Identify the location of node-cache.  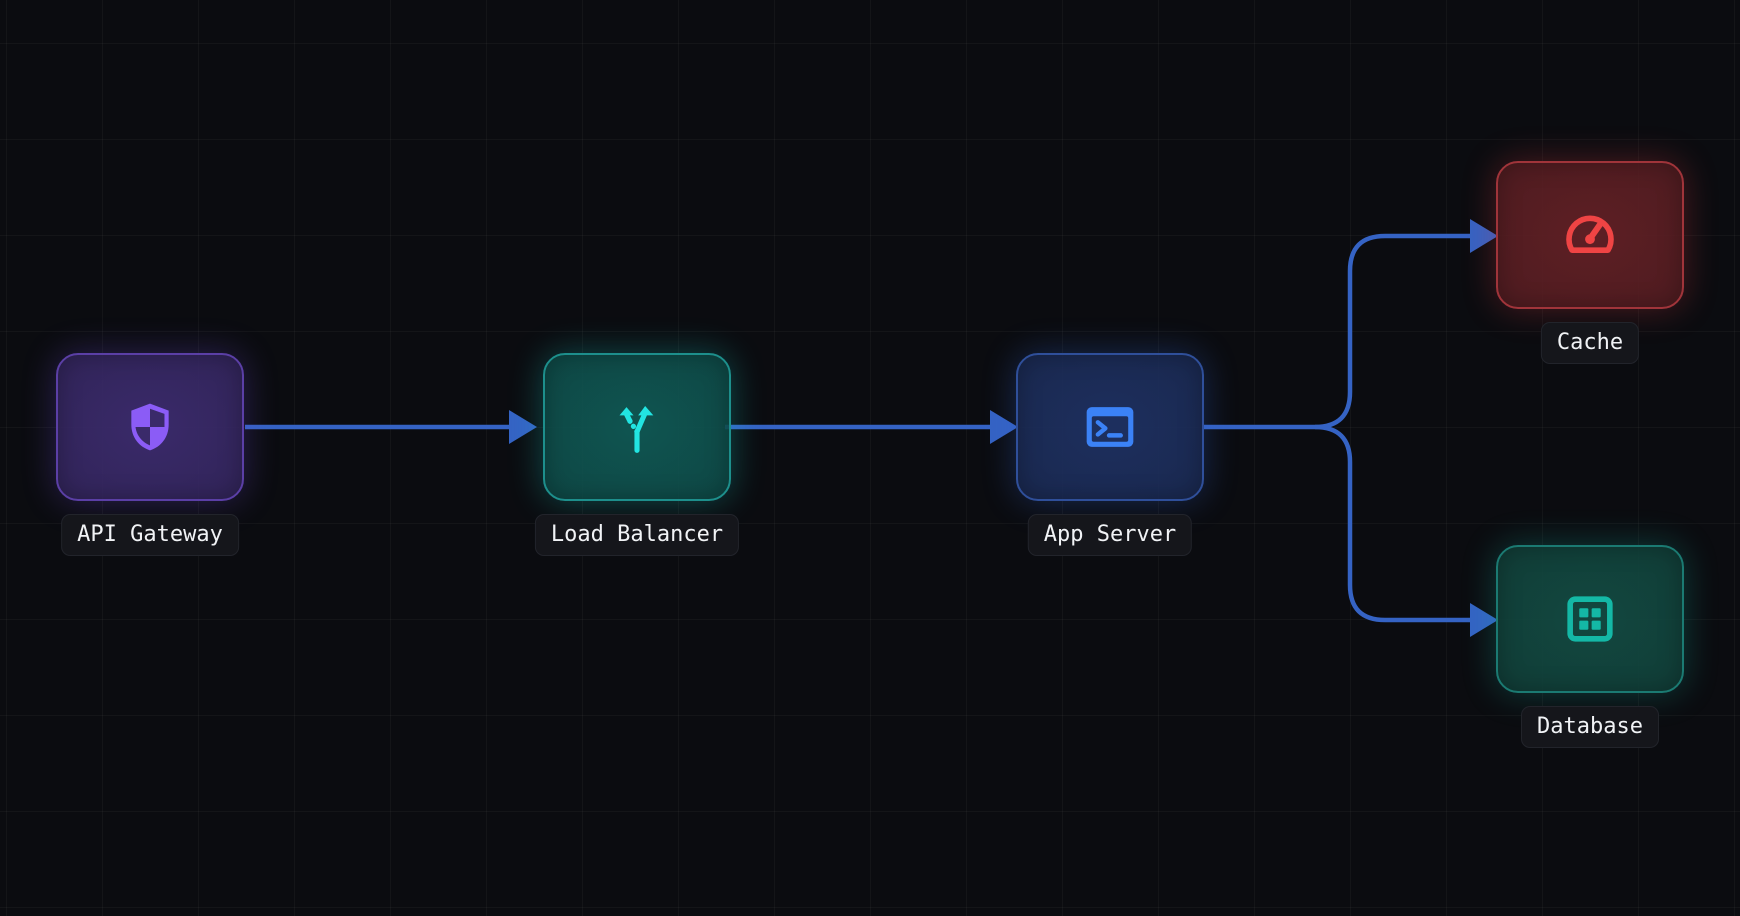
(1590, 235).